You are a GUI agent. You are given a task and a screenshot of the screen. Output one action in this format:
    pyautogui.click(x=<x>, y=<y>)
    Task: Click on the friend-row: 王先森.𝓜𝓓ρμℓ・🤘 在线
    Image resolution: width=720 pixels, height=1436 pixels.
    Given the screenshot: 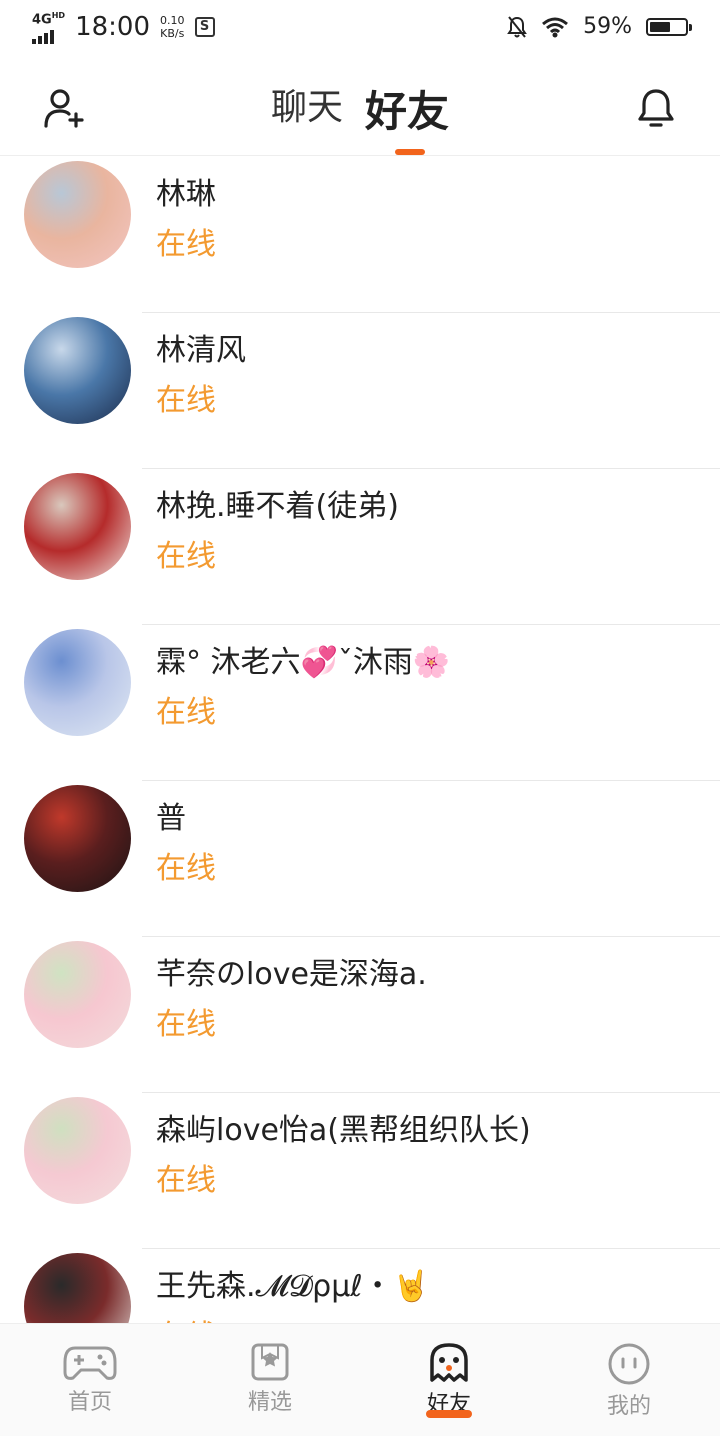 What is the action you would take?
    pyautogui.click(x=360, y=1286)
    